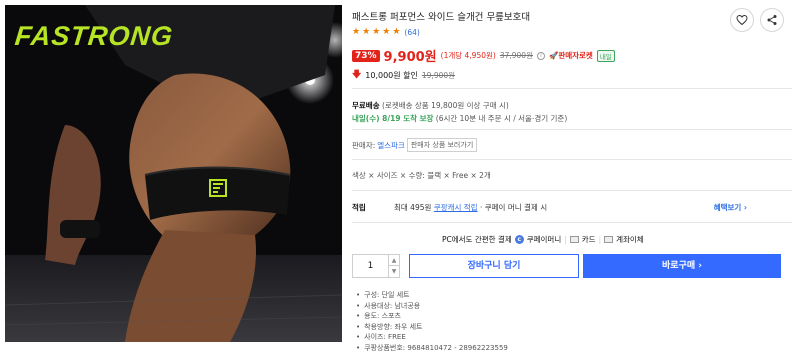 The height and width of the screenshot is (358, 800). I want to click on option-summary: 색상 × 사이즈 × 수량: 블랙 × Free × 2개, so click(421, 175).